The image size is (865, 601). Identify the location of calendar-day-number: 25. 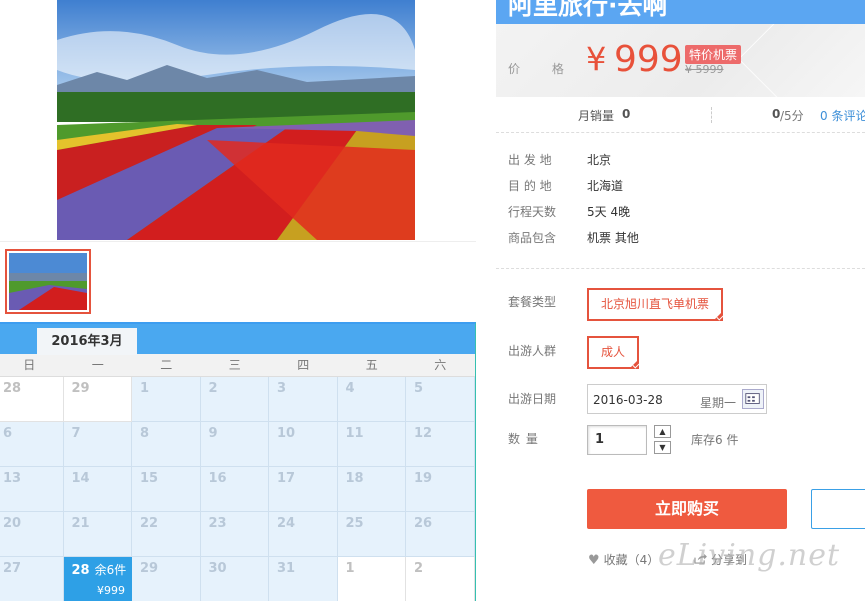
(354, 523).